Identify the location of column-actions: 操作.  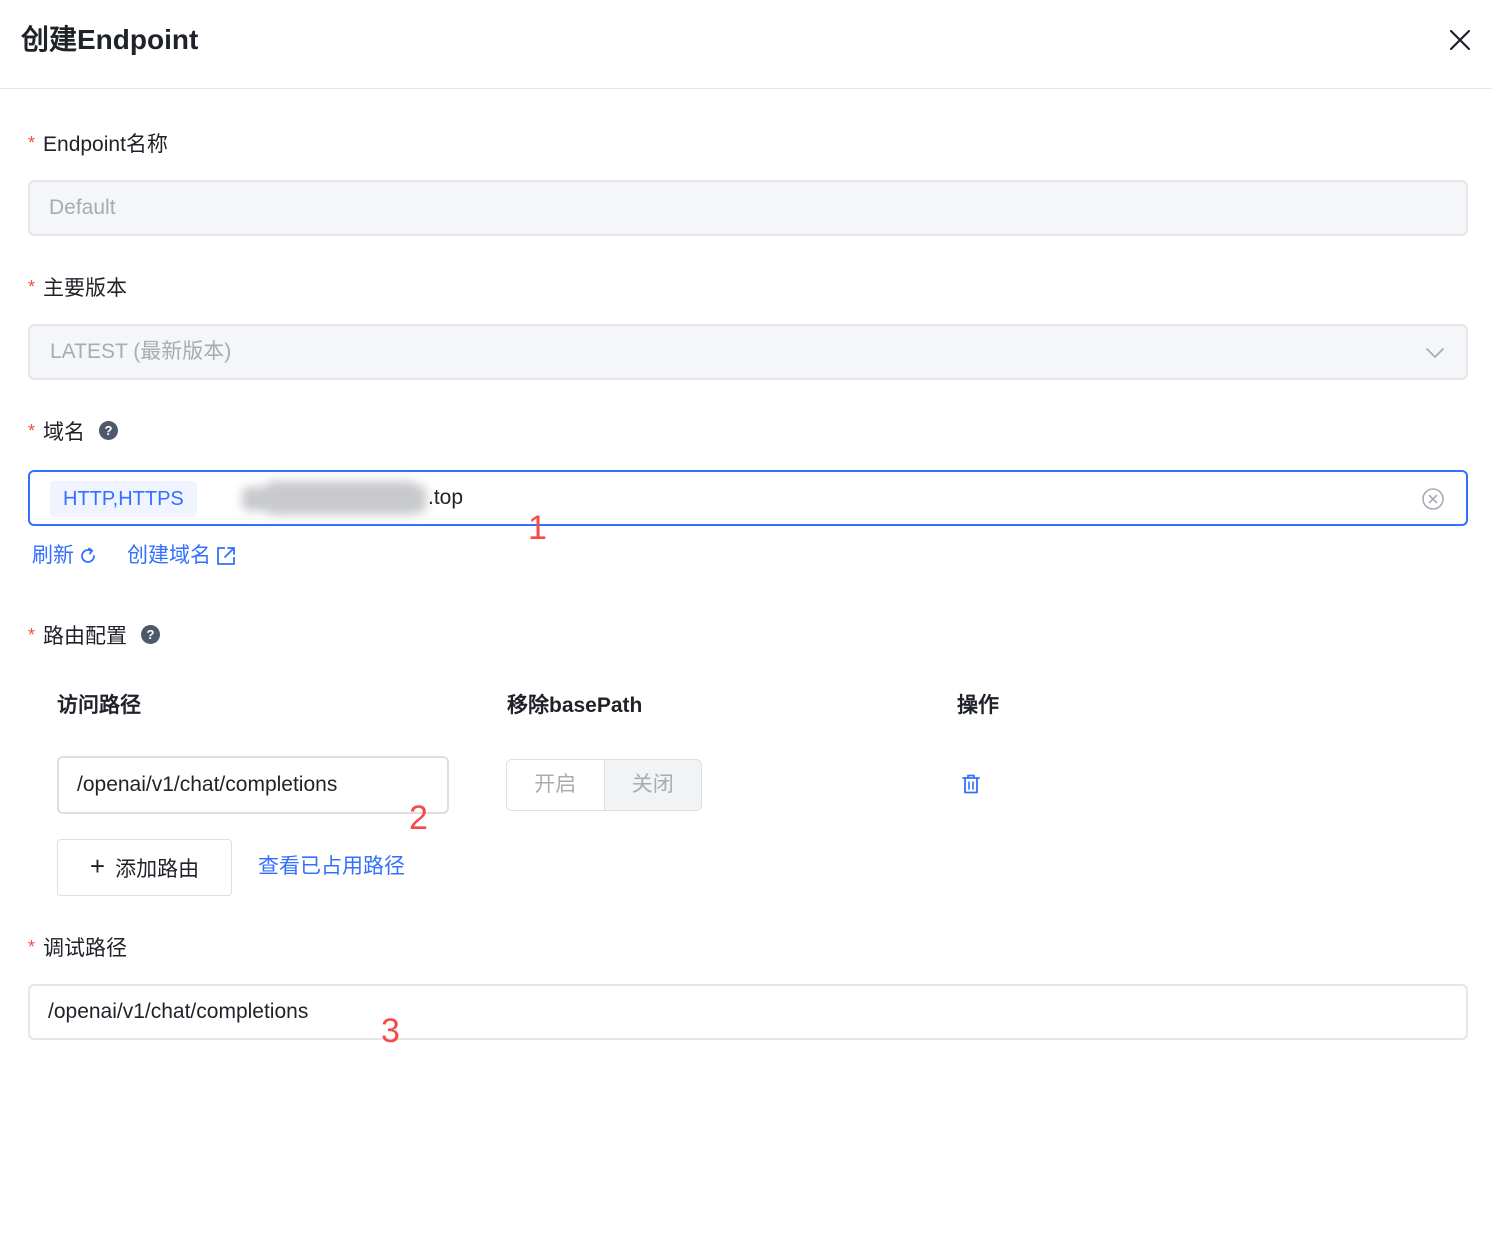
(978, 705).